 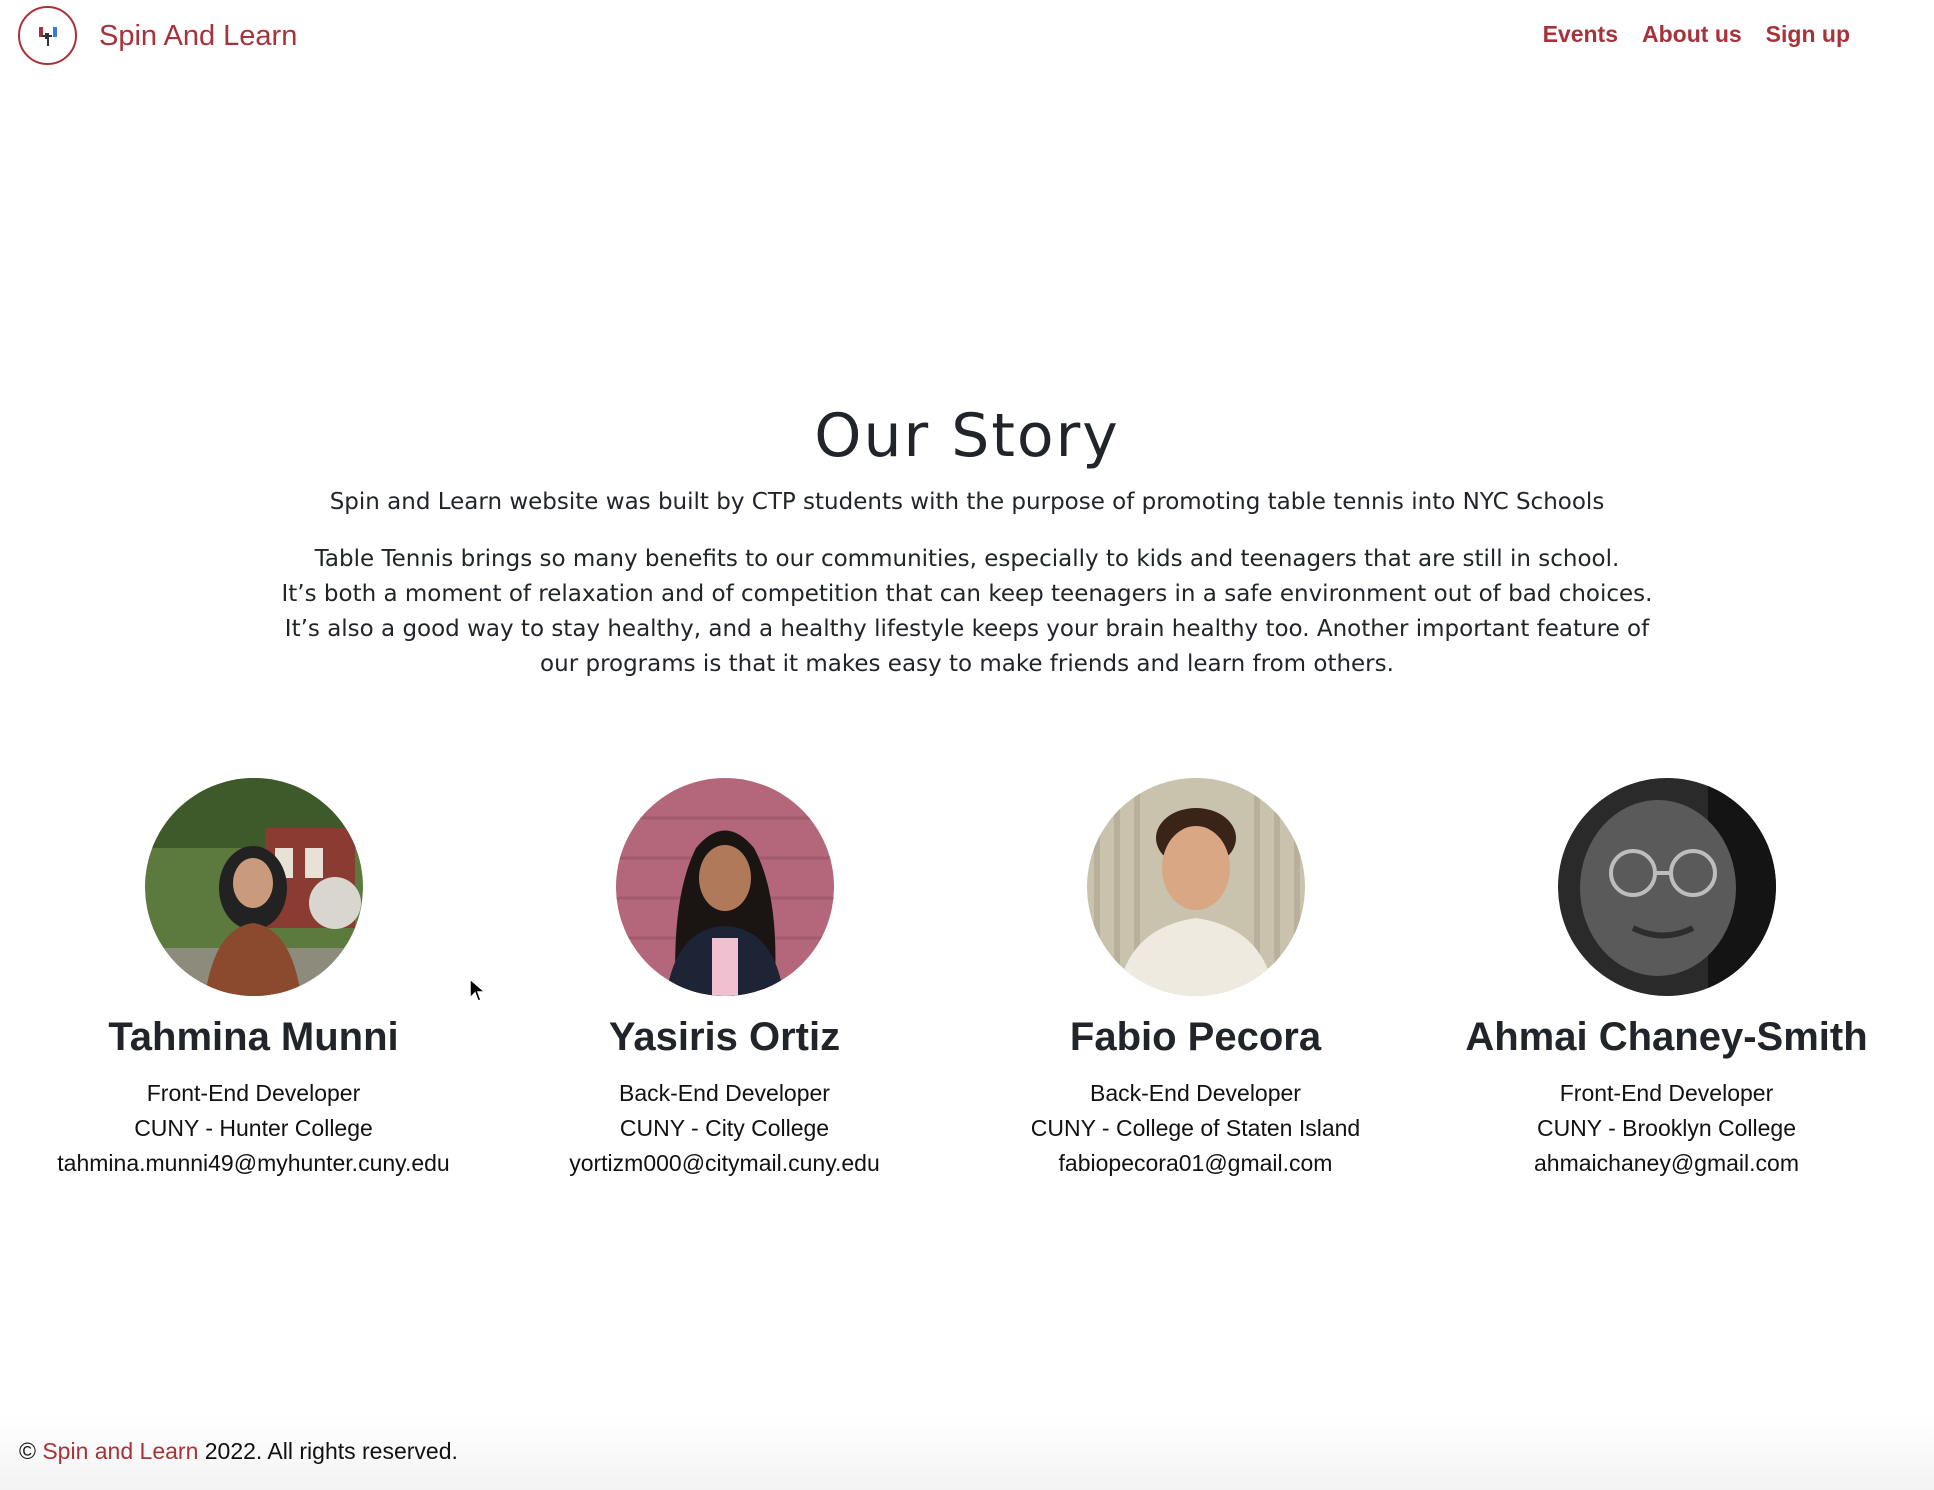 I want to click on logo-icon, so click(x=47, y=35).